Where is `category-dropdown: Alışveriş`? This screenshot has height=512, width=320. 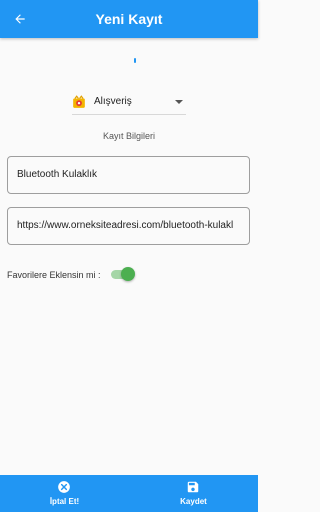 category-dropdown: Alışveriş is located at coordinates (129, 103).